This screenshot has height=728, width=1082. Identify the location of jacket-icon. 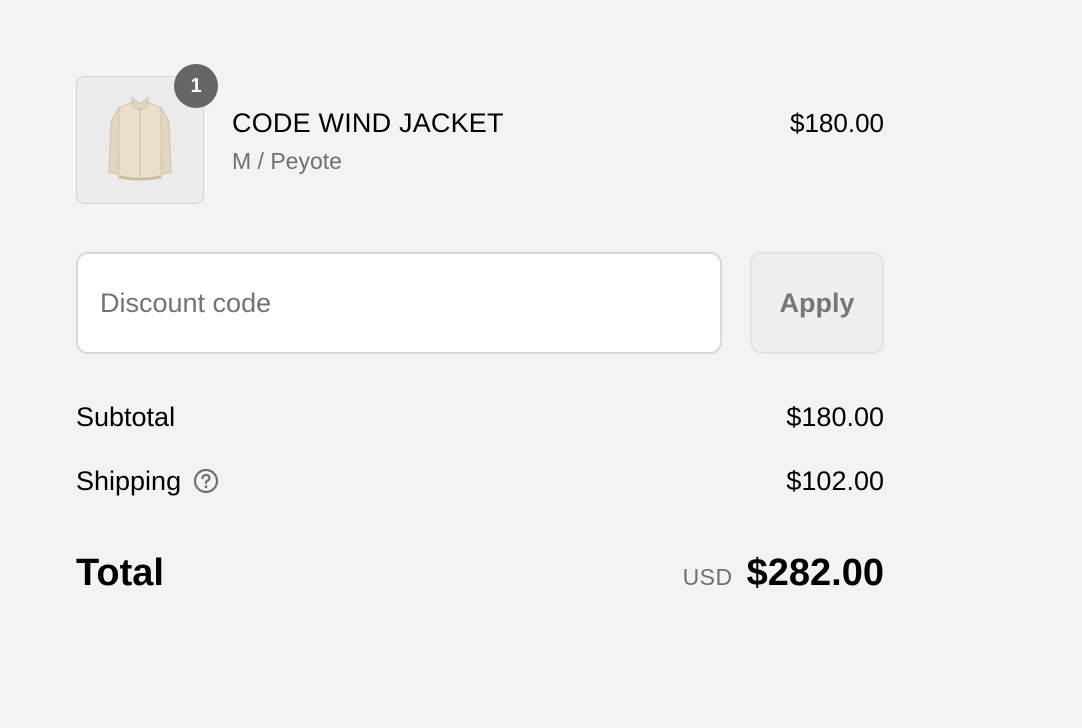
(140, 138).